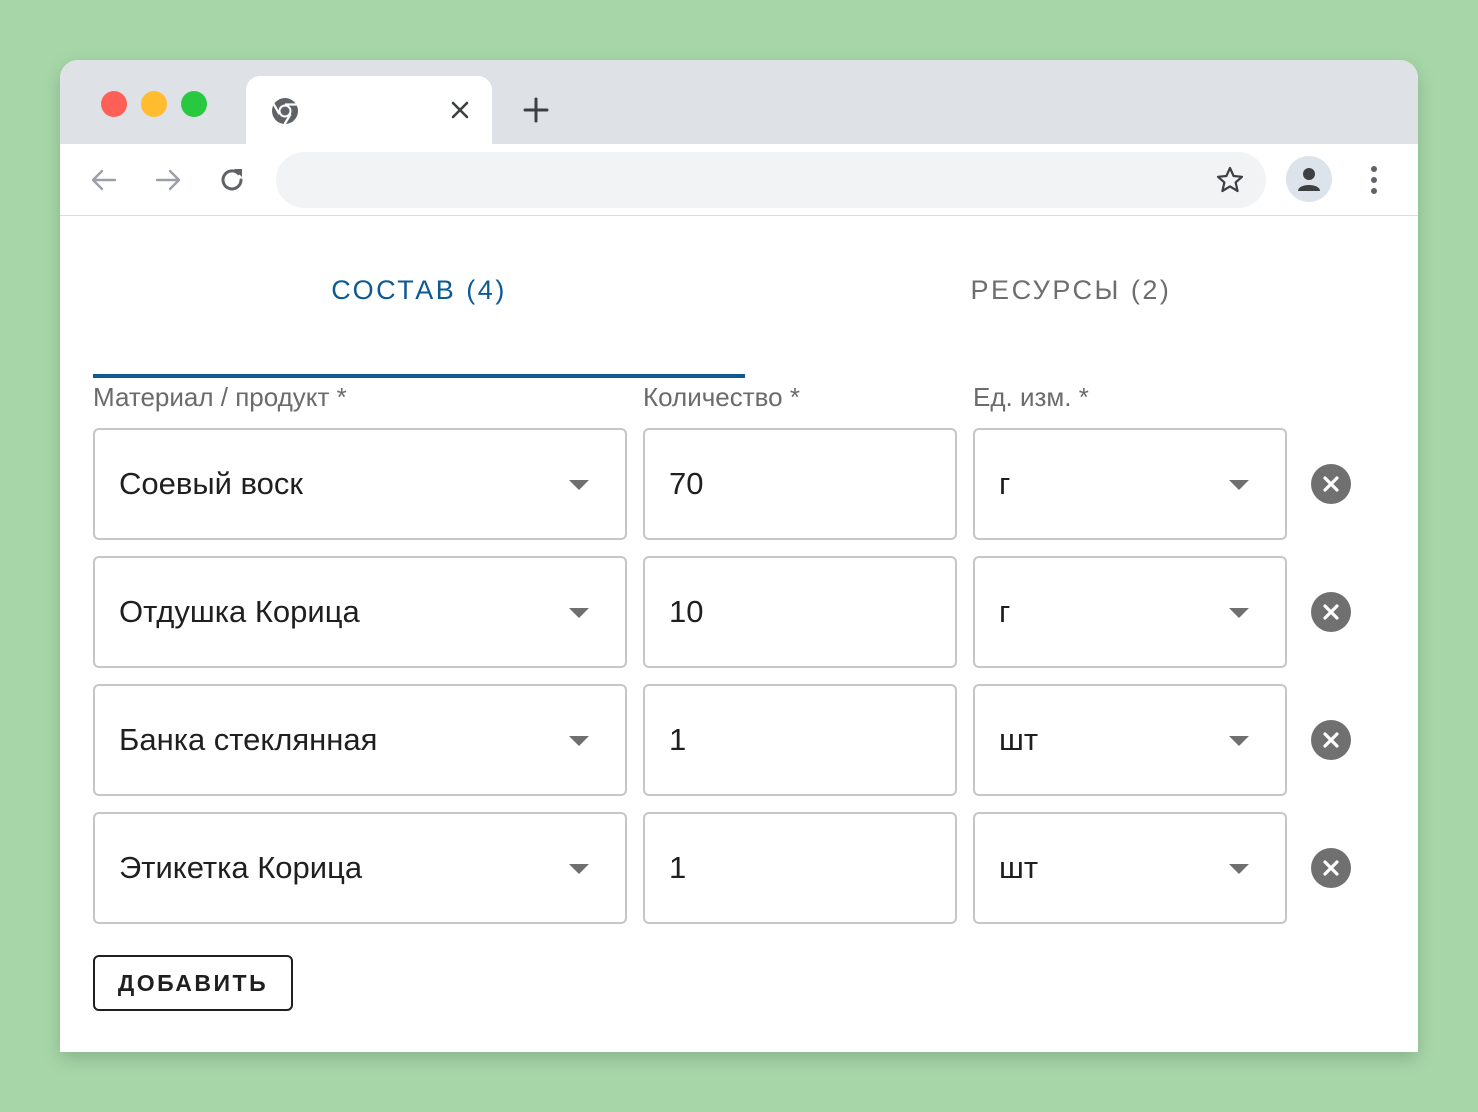 This screenshot has width=1478, height=1112. I want to click on browser-tab, so click(369, 110).